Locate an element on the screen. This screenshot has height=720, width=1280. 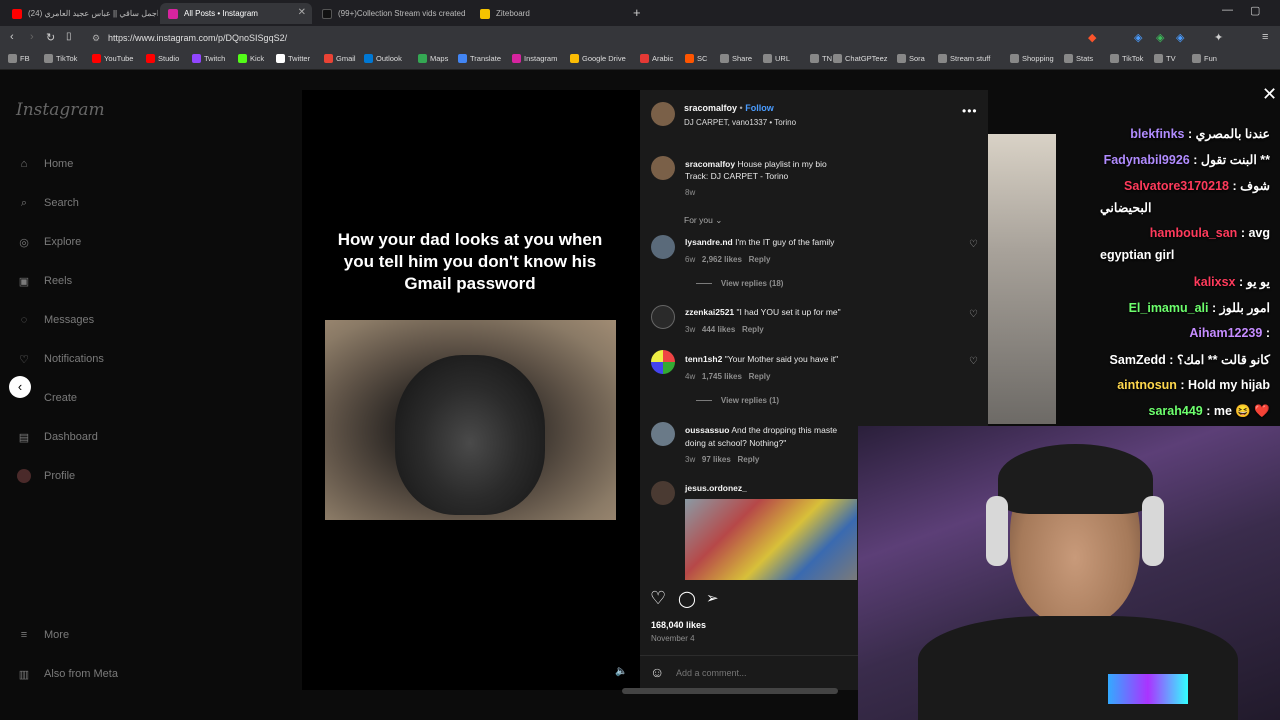
bookmark-item: Fun is located at coordinates (1204, 58).